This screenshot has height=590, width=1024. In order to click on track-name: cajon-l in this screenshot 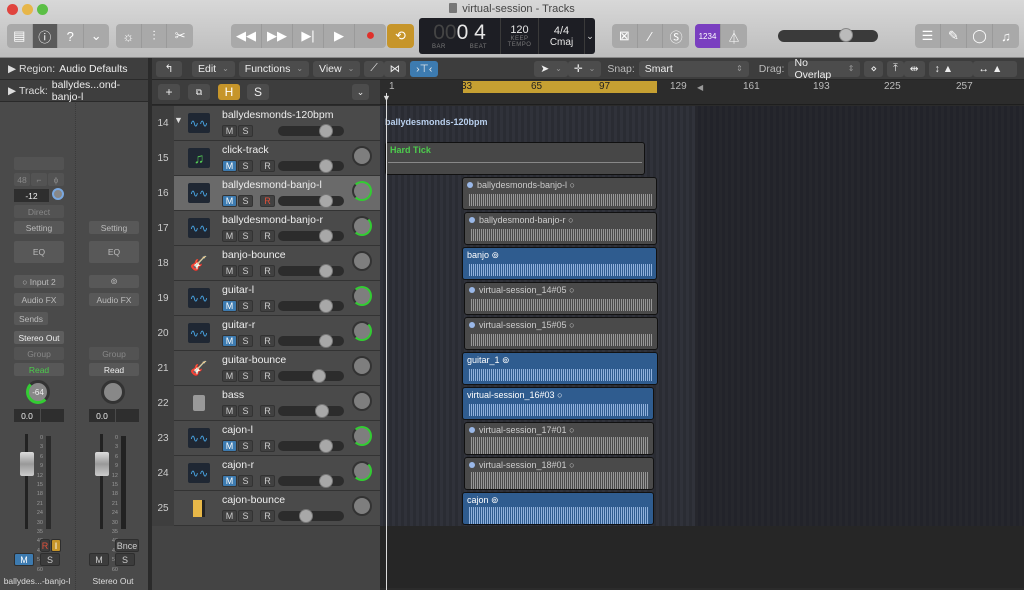, I will do `click(237, 430)`.